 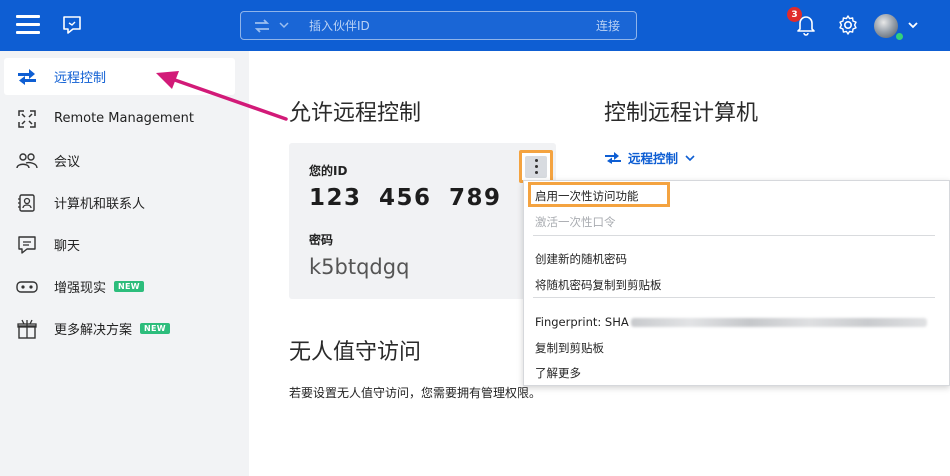 I want to click on top-bar: 连接 3, so click(x=475, y=25).